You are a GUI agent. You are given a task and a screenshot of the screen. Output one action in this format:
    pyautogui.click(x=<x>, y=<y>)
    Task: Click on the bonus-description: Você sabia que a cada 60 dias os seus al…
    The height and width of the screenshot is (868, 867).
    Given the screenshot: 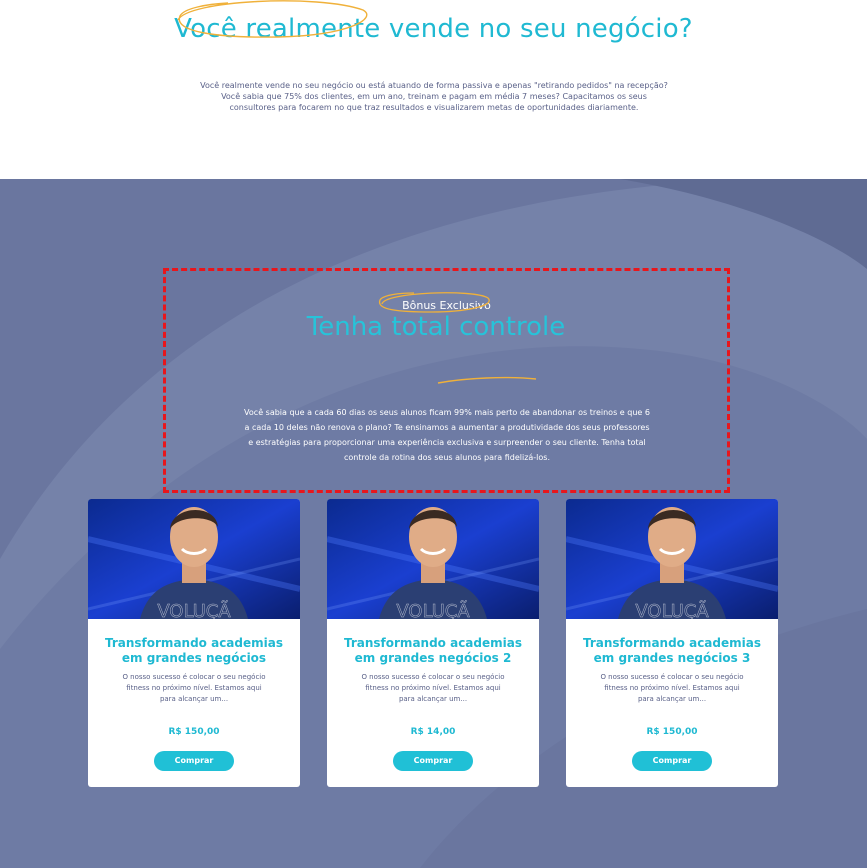 What is the action you would take?
    pyautogui.click(x=447, y=435)
    